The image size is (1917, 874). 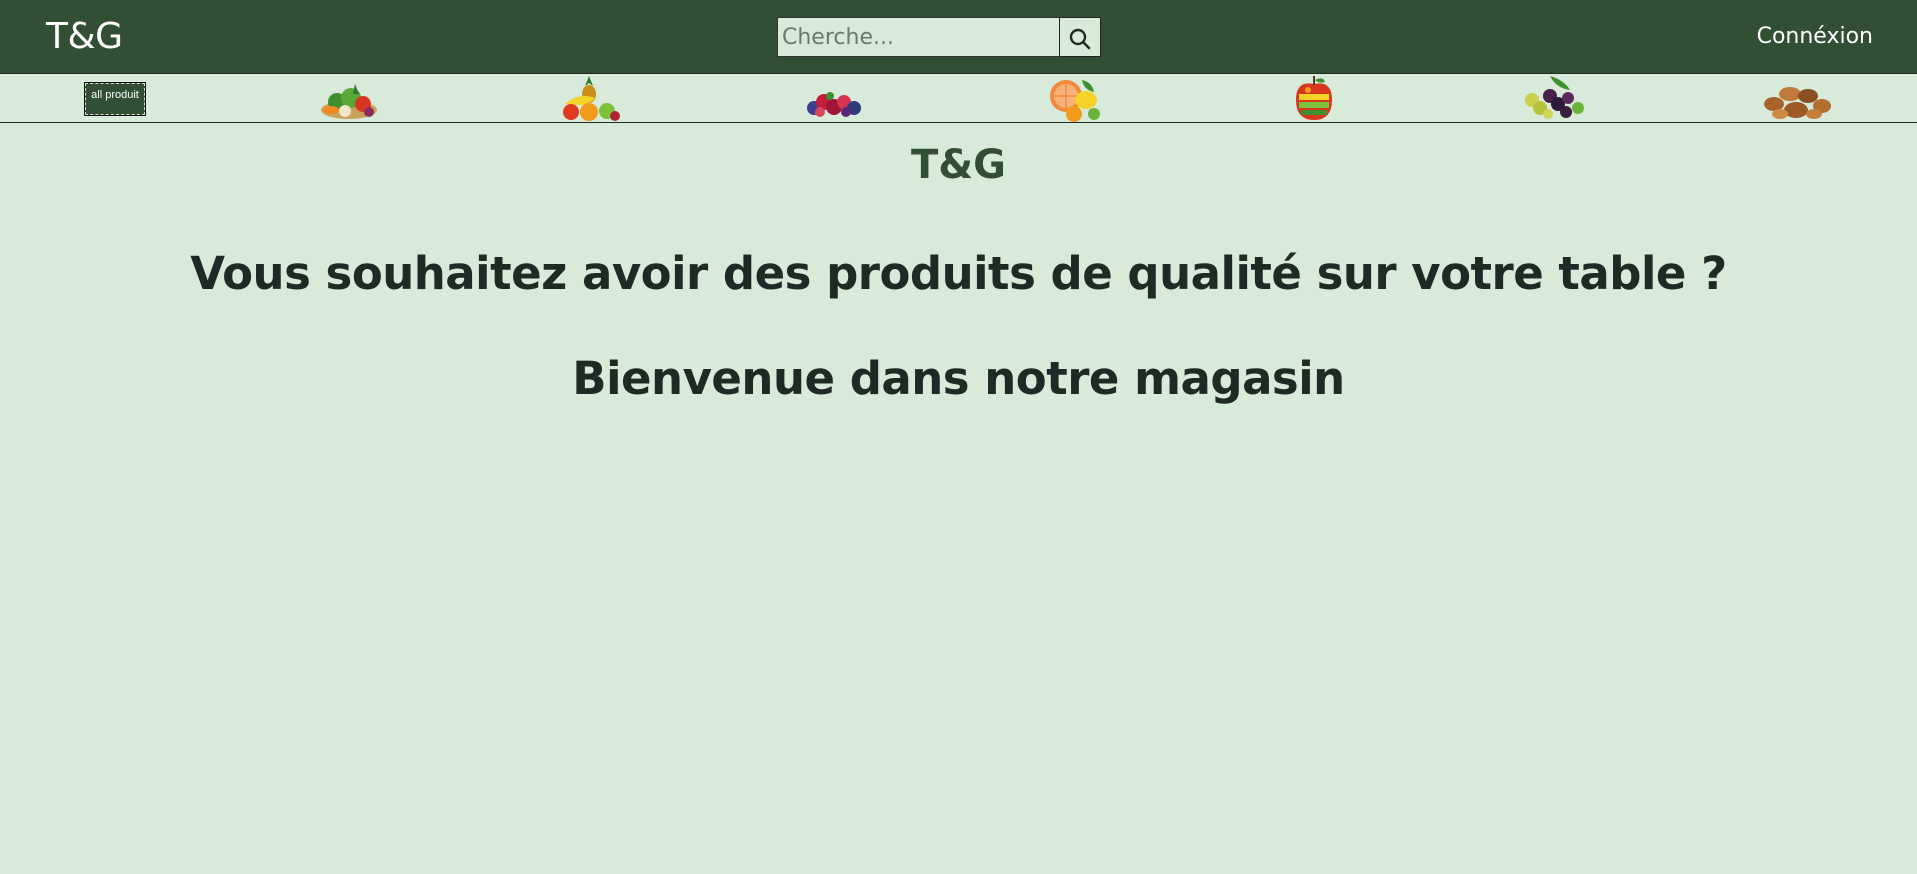 I want to click on brand-logo: T&G, so click(x=84, y=36).